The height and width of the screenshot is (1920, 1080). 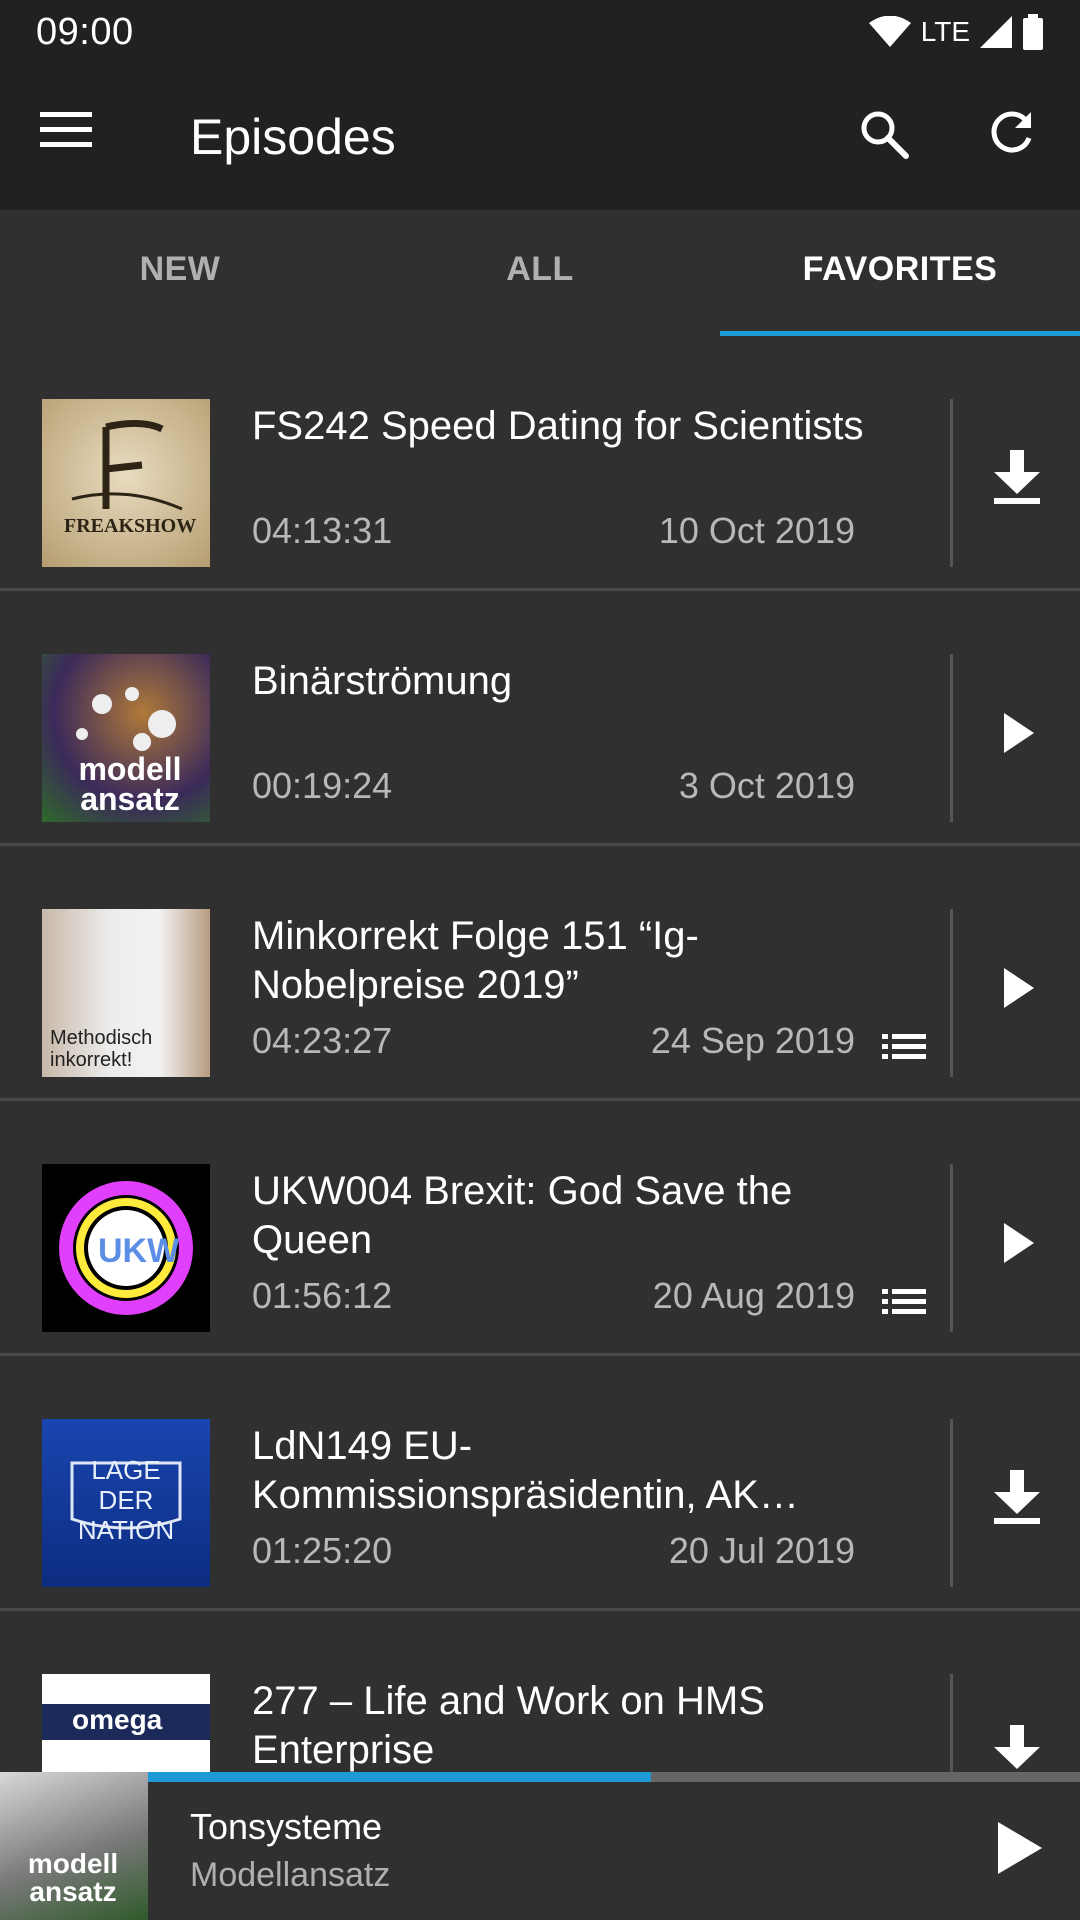 What do you see at coordinates (126, 993) in the screenshot?
I see `episode-artwork: Methodisch inkorrekt!` at bounding box center [126, 993].